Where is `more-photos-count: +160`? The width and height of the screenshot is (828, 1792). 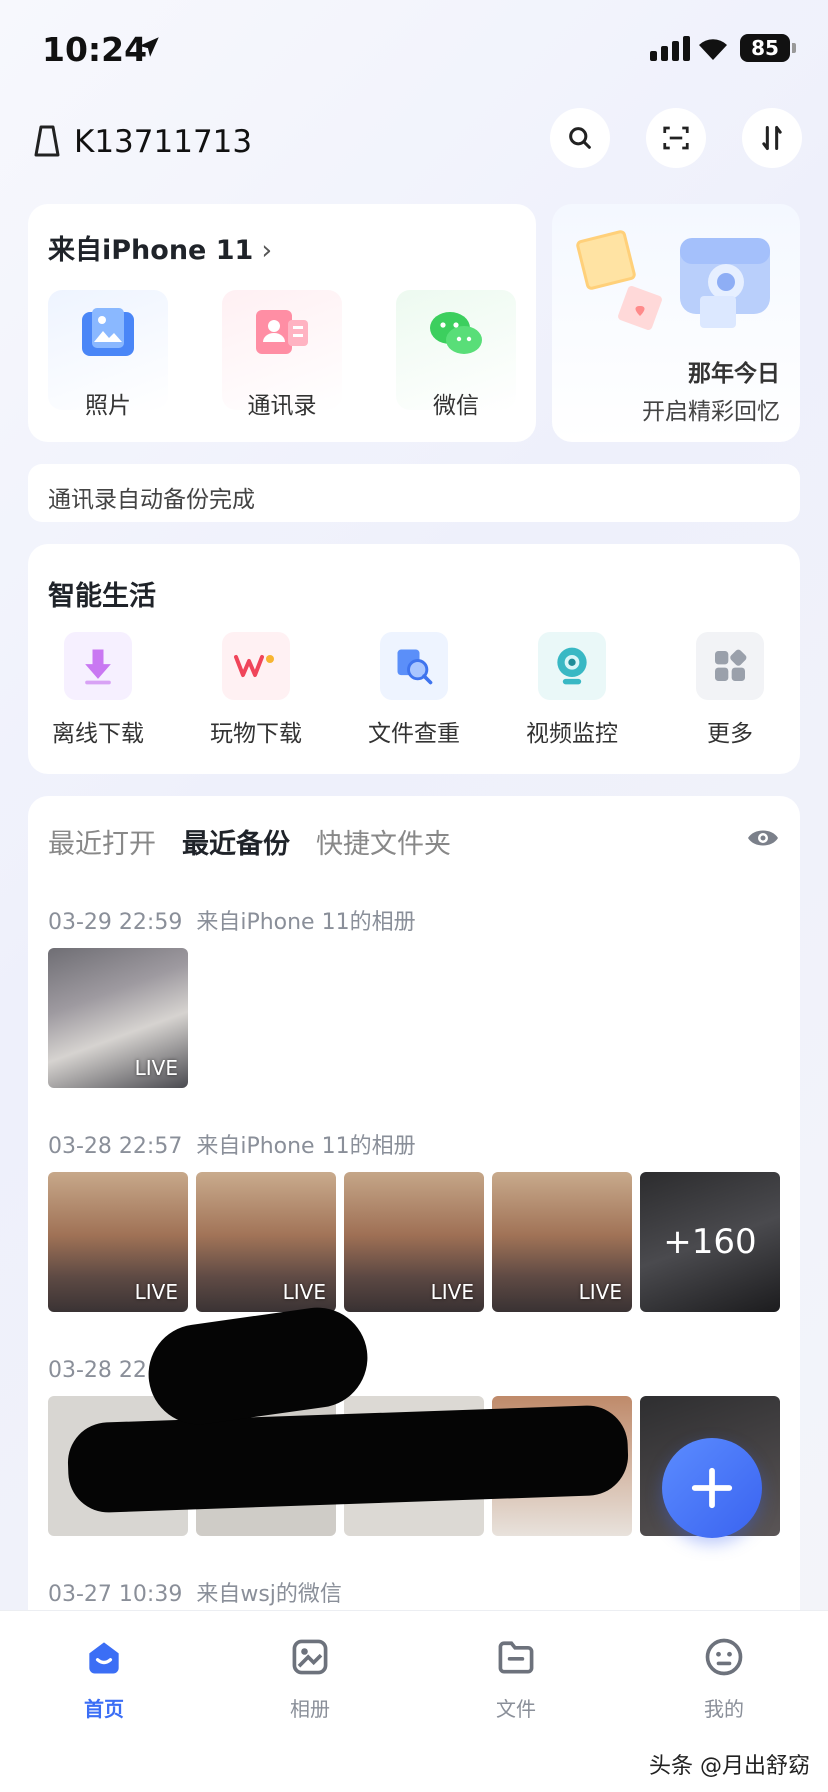
more-photos-count: +160 is located at coordinates (710, 1242).